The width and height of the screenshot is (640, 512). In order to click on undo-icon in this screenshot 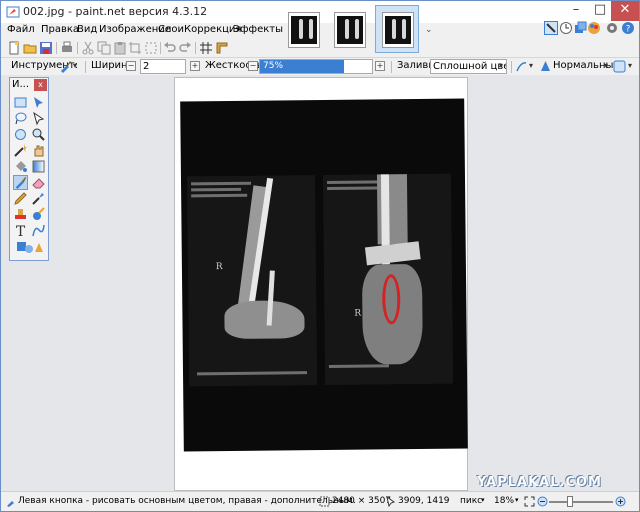, I will do `click(170, 48)`.